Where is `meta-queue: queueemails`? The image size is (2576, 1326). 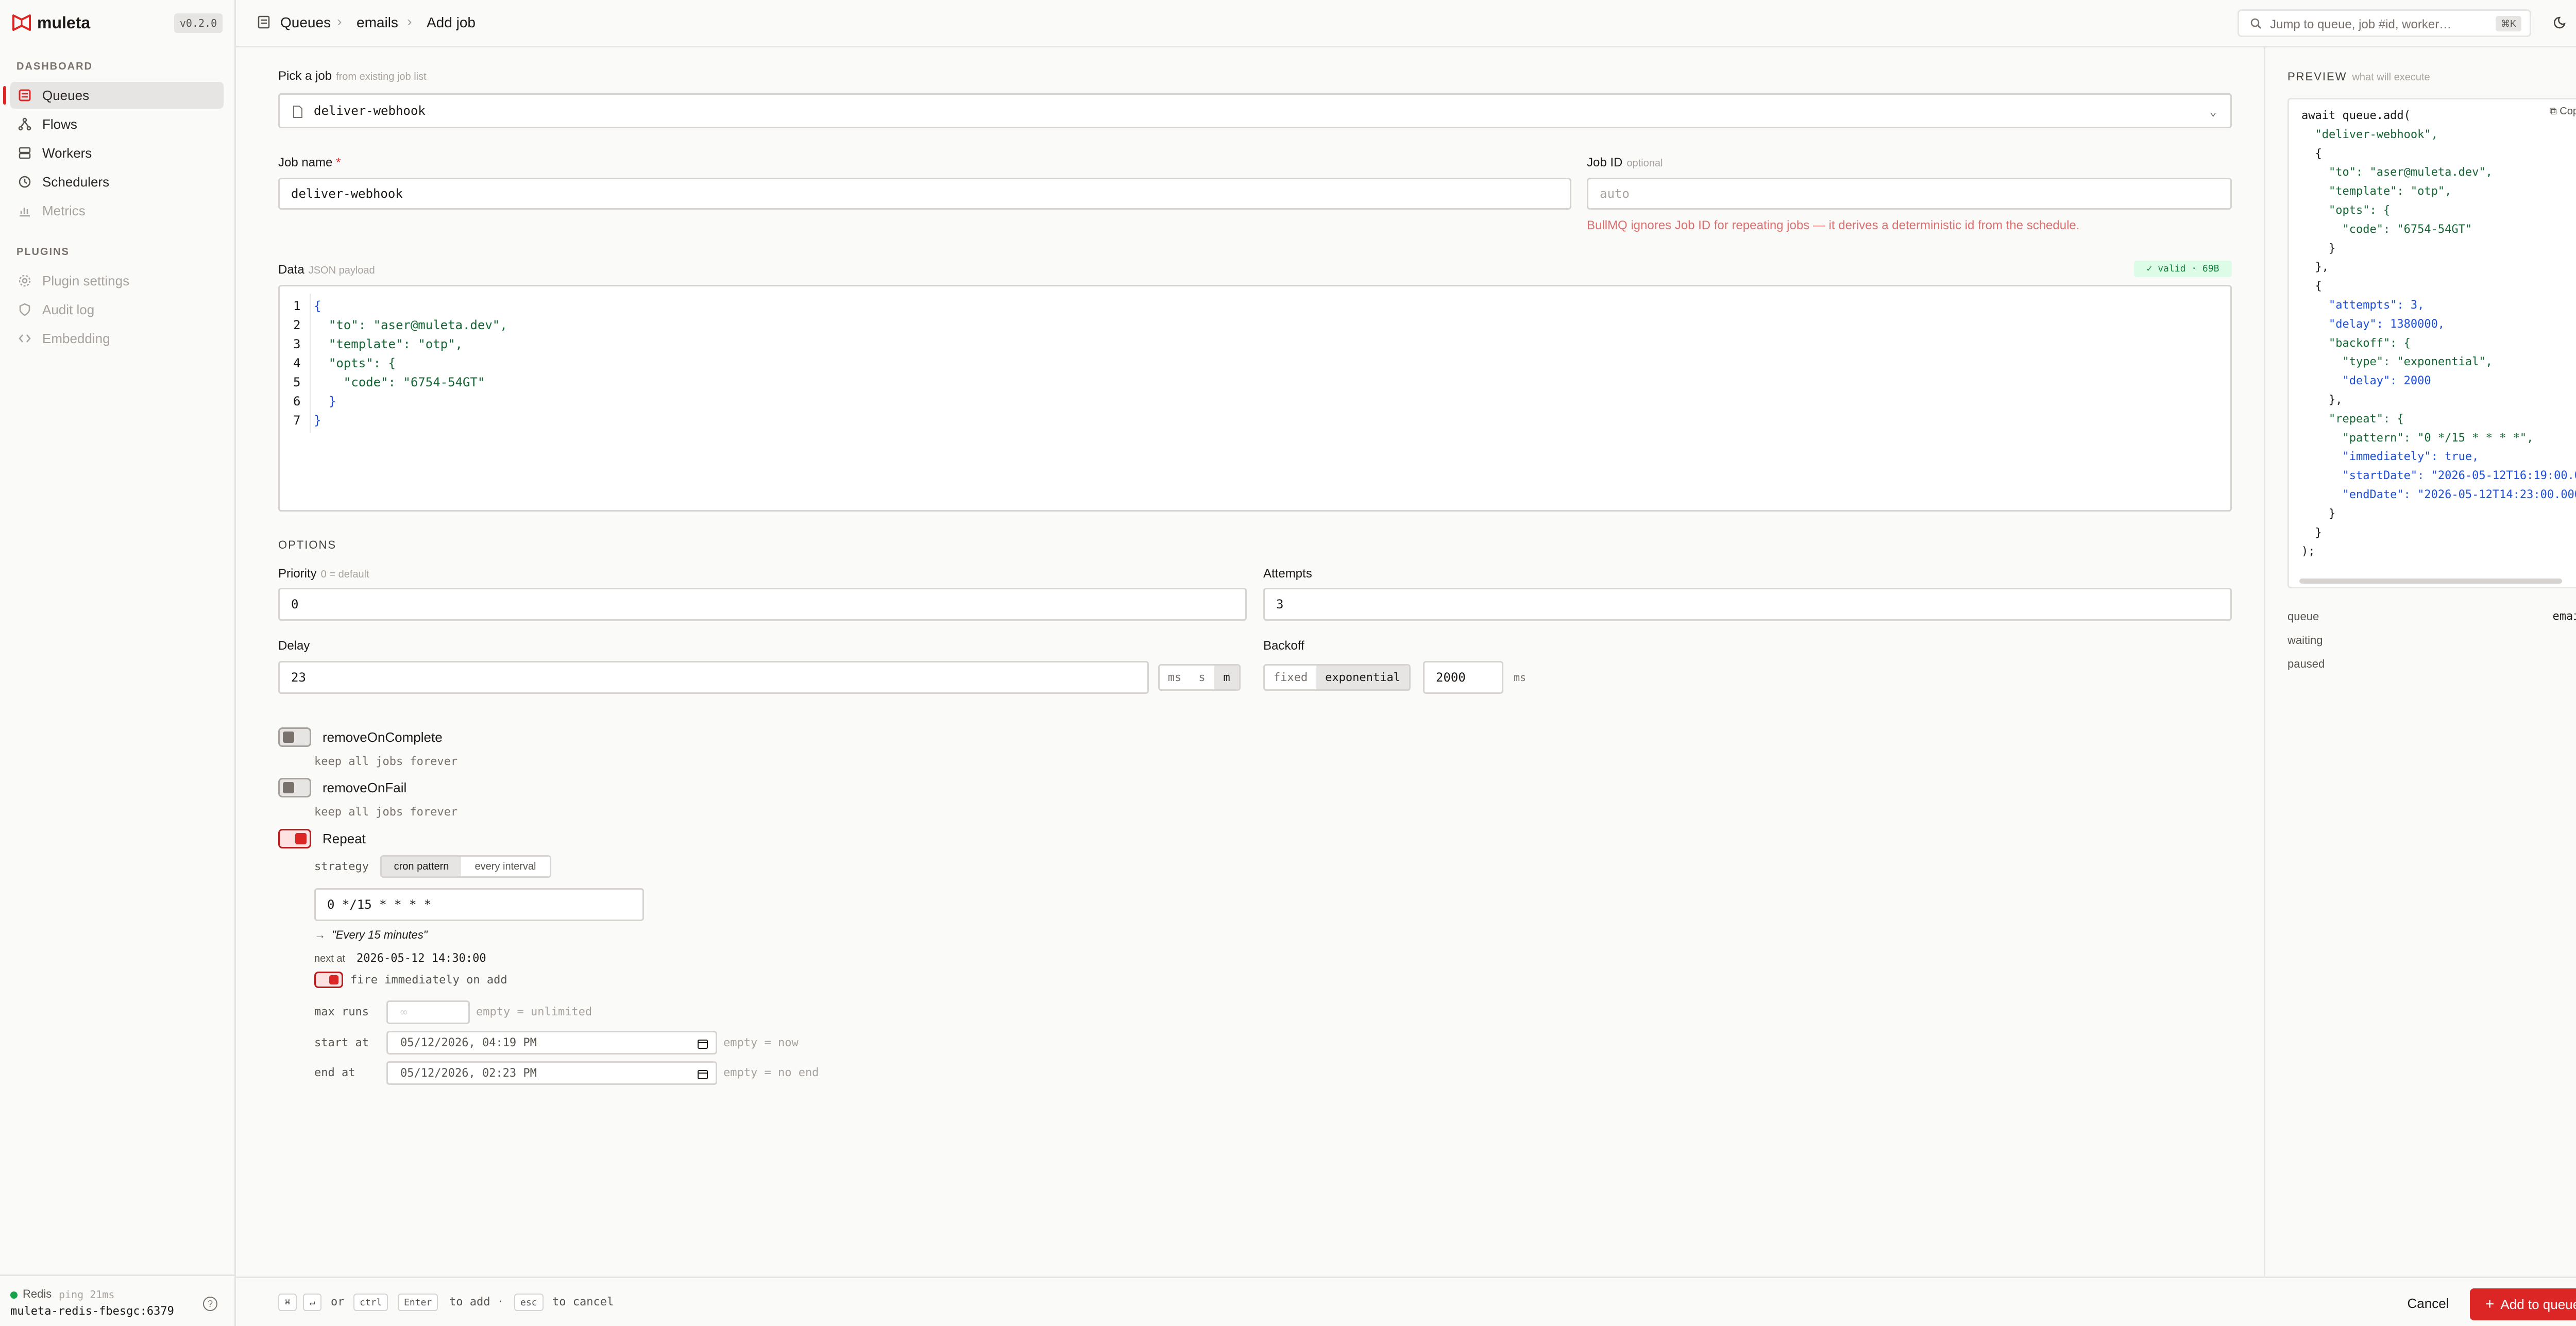
meta-queue: queueemails is located at coordinates (2432, 616).